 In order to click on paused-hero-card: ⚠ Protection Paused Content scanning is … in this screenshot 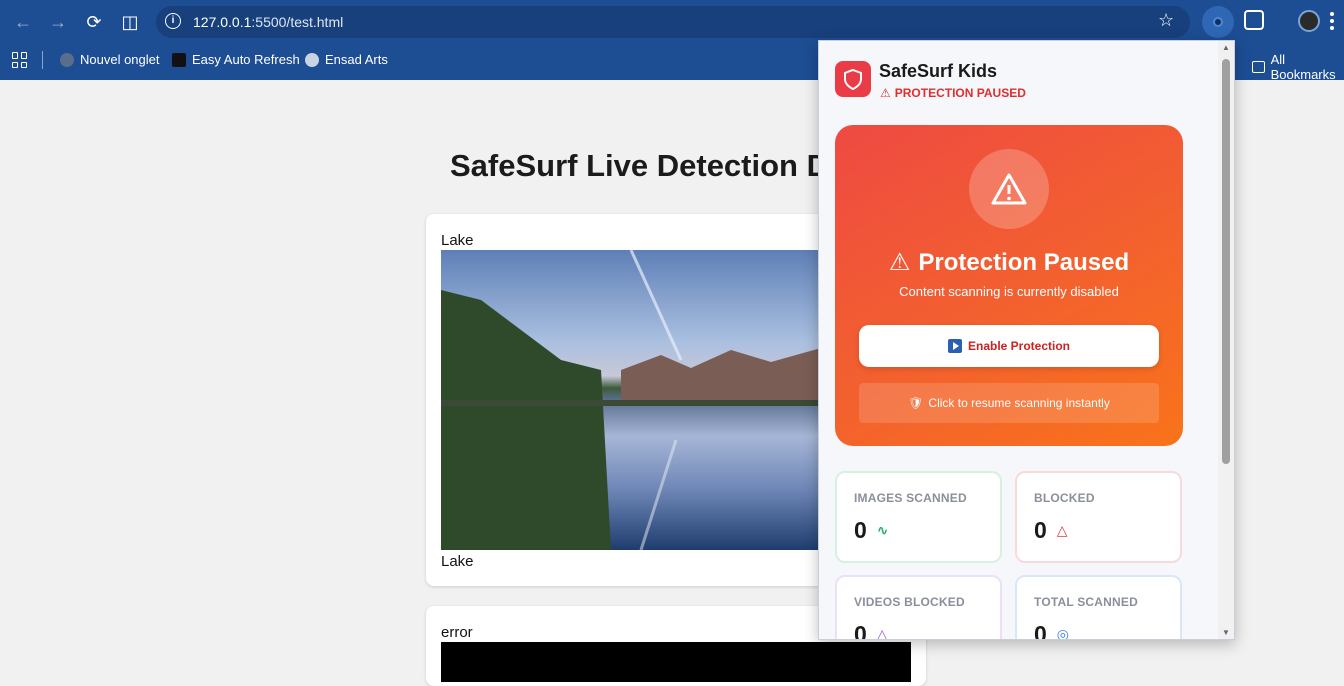, I will do `click(1009, 285)`.